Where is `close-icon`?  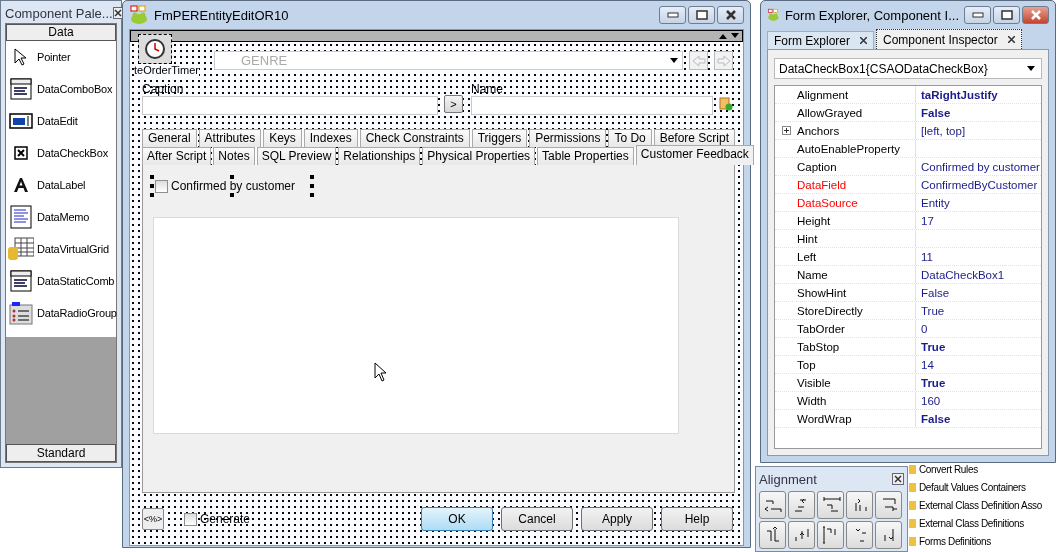
close-icon is located at coordinates (1011, 39).